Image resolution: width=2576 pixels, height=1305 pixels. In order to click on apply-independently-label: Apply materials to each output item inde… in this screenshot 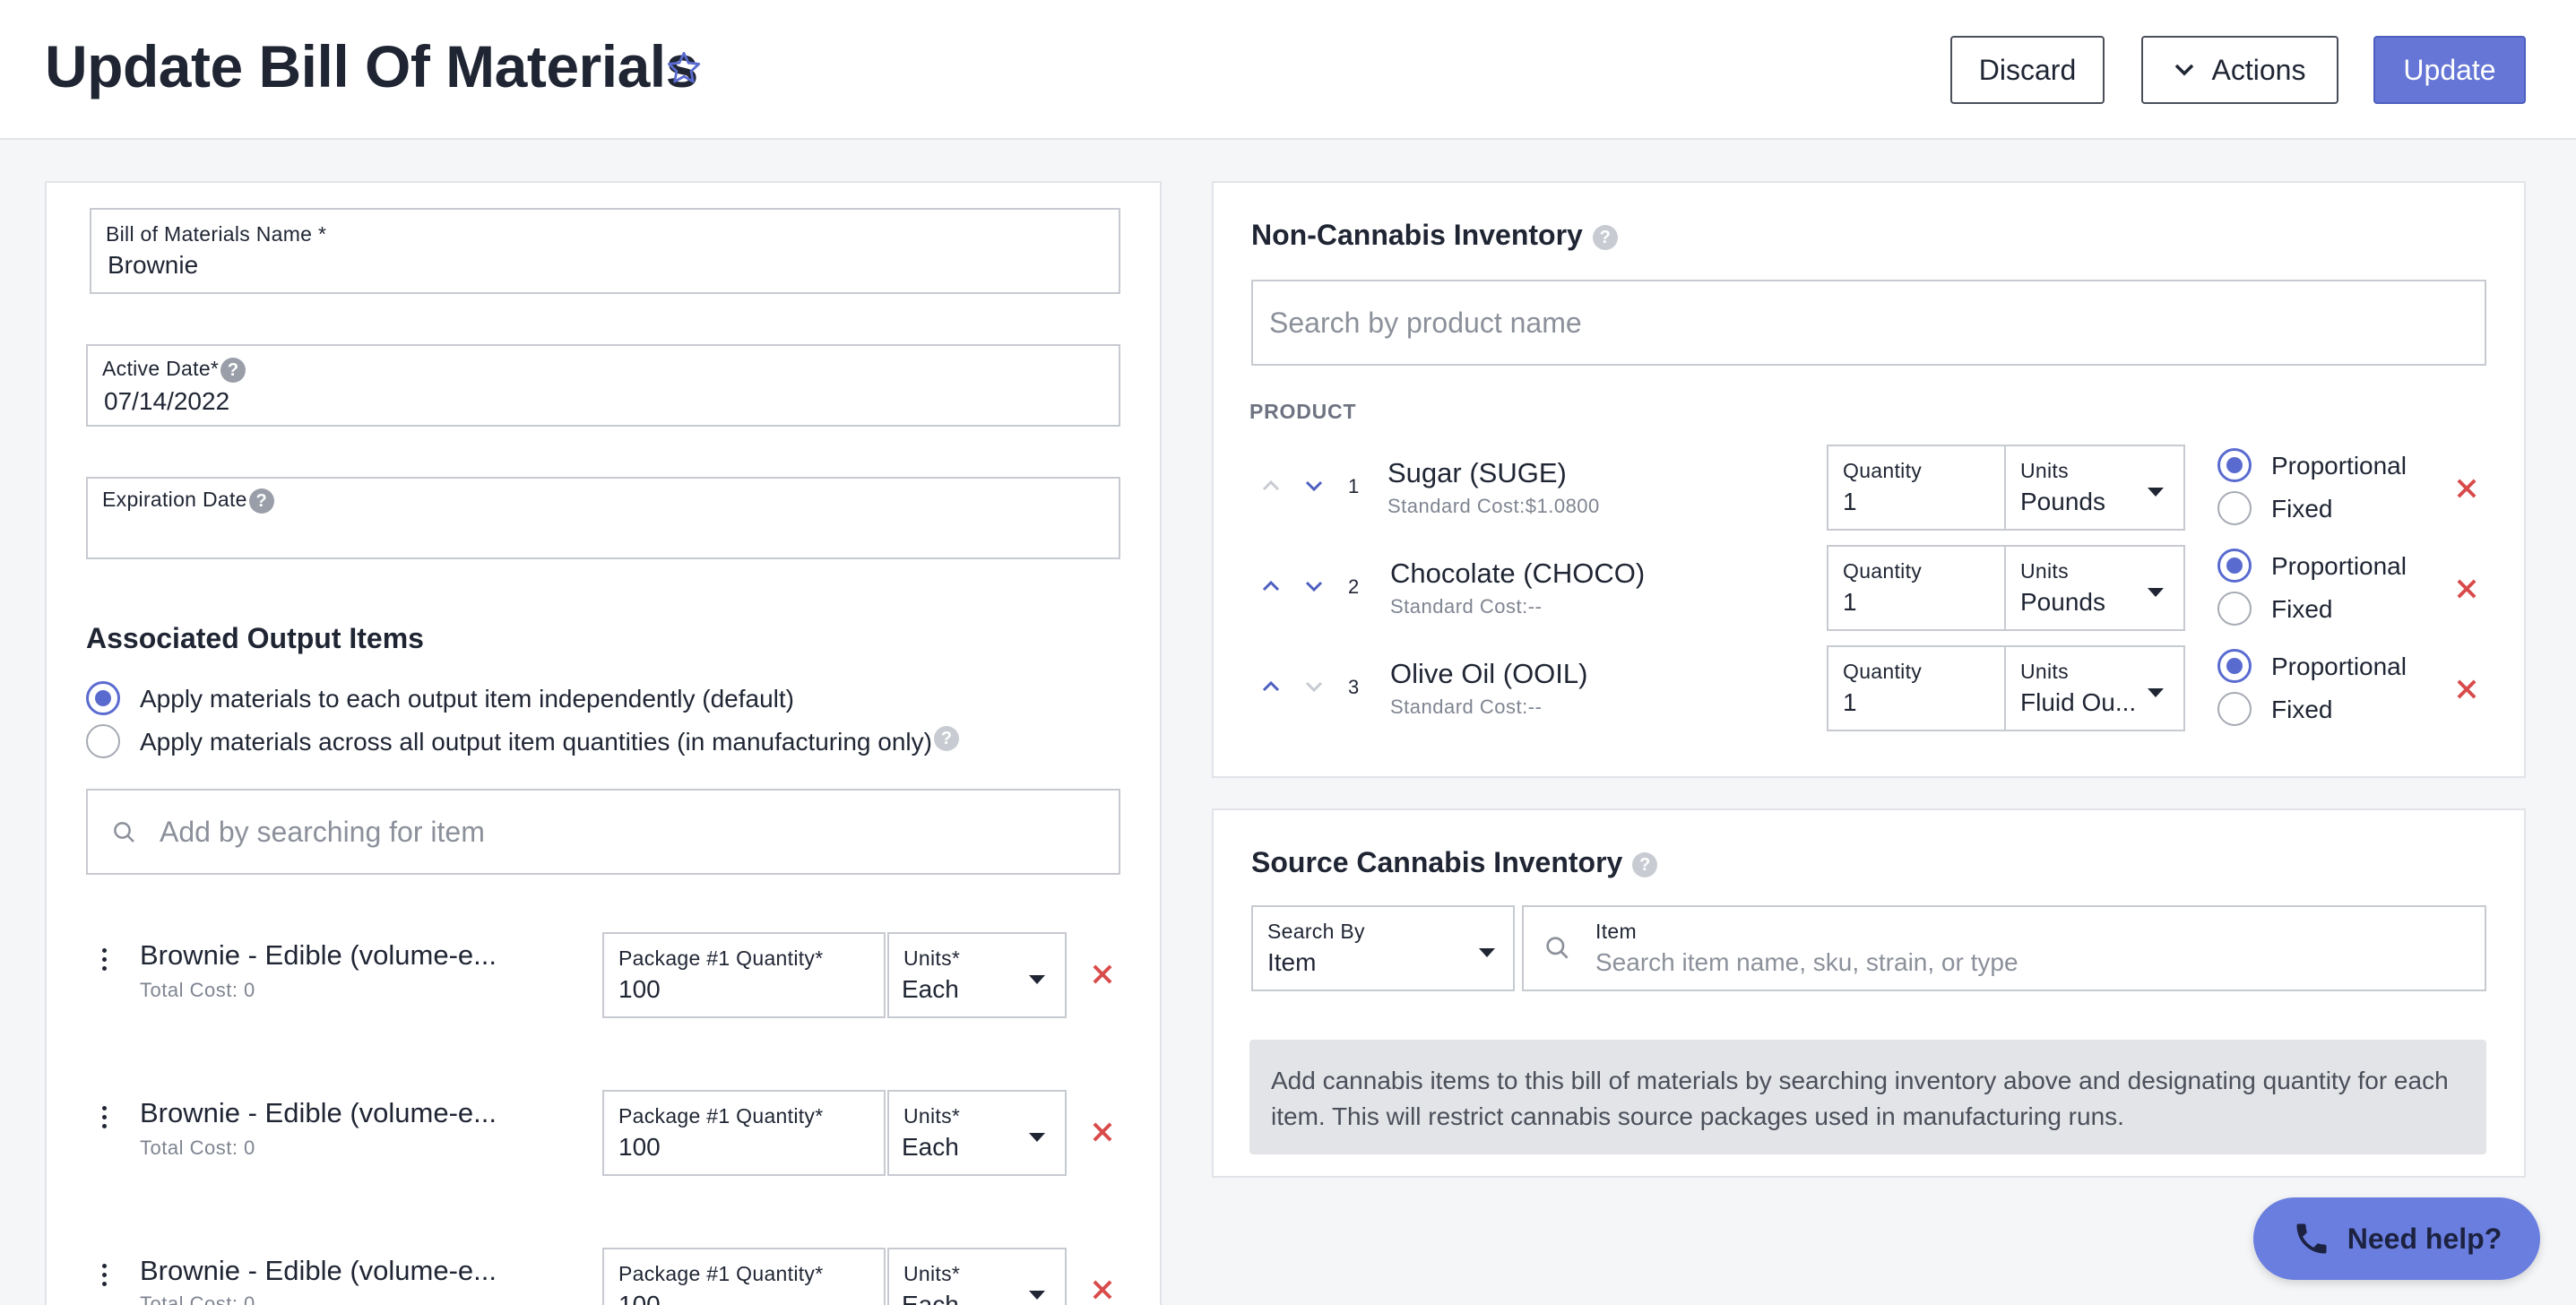, I will do `click(467, 699)`.